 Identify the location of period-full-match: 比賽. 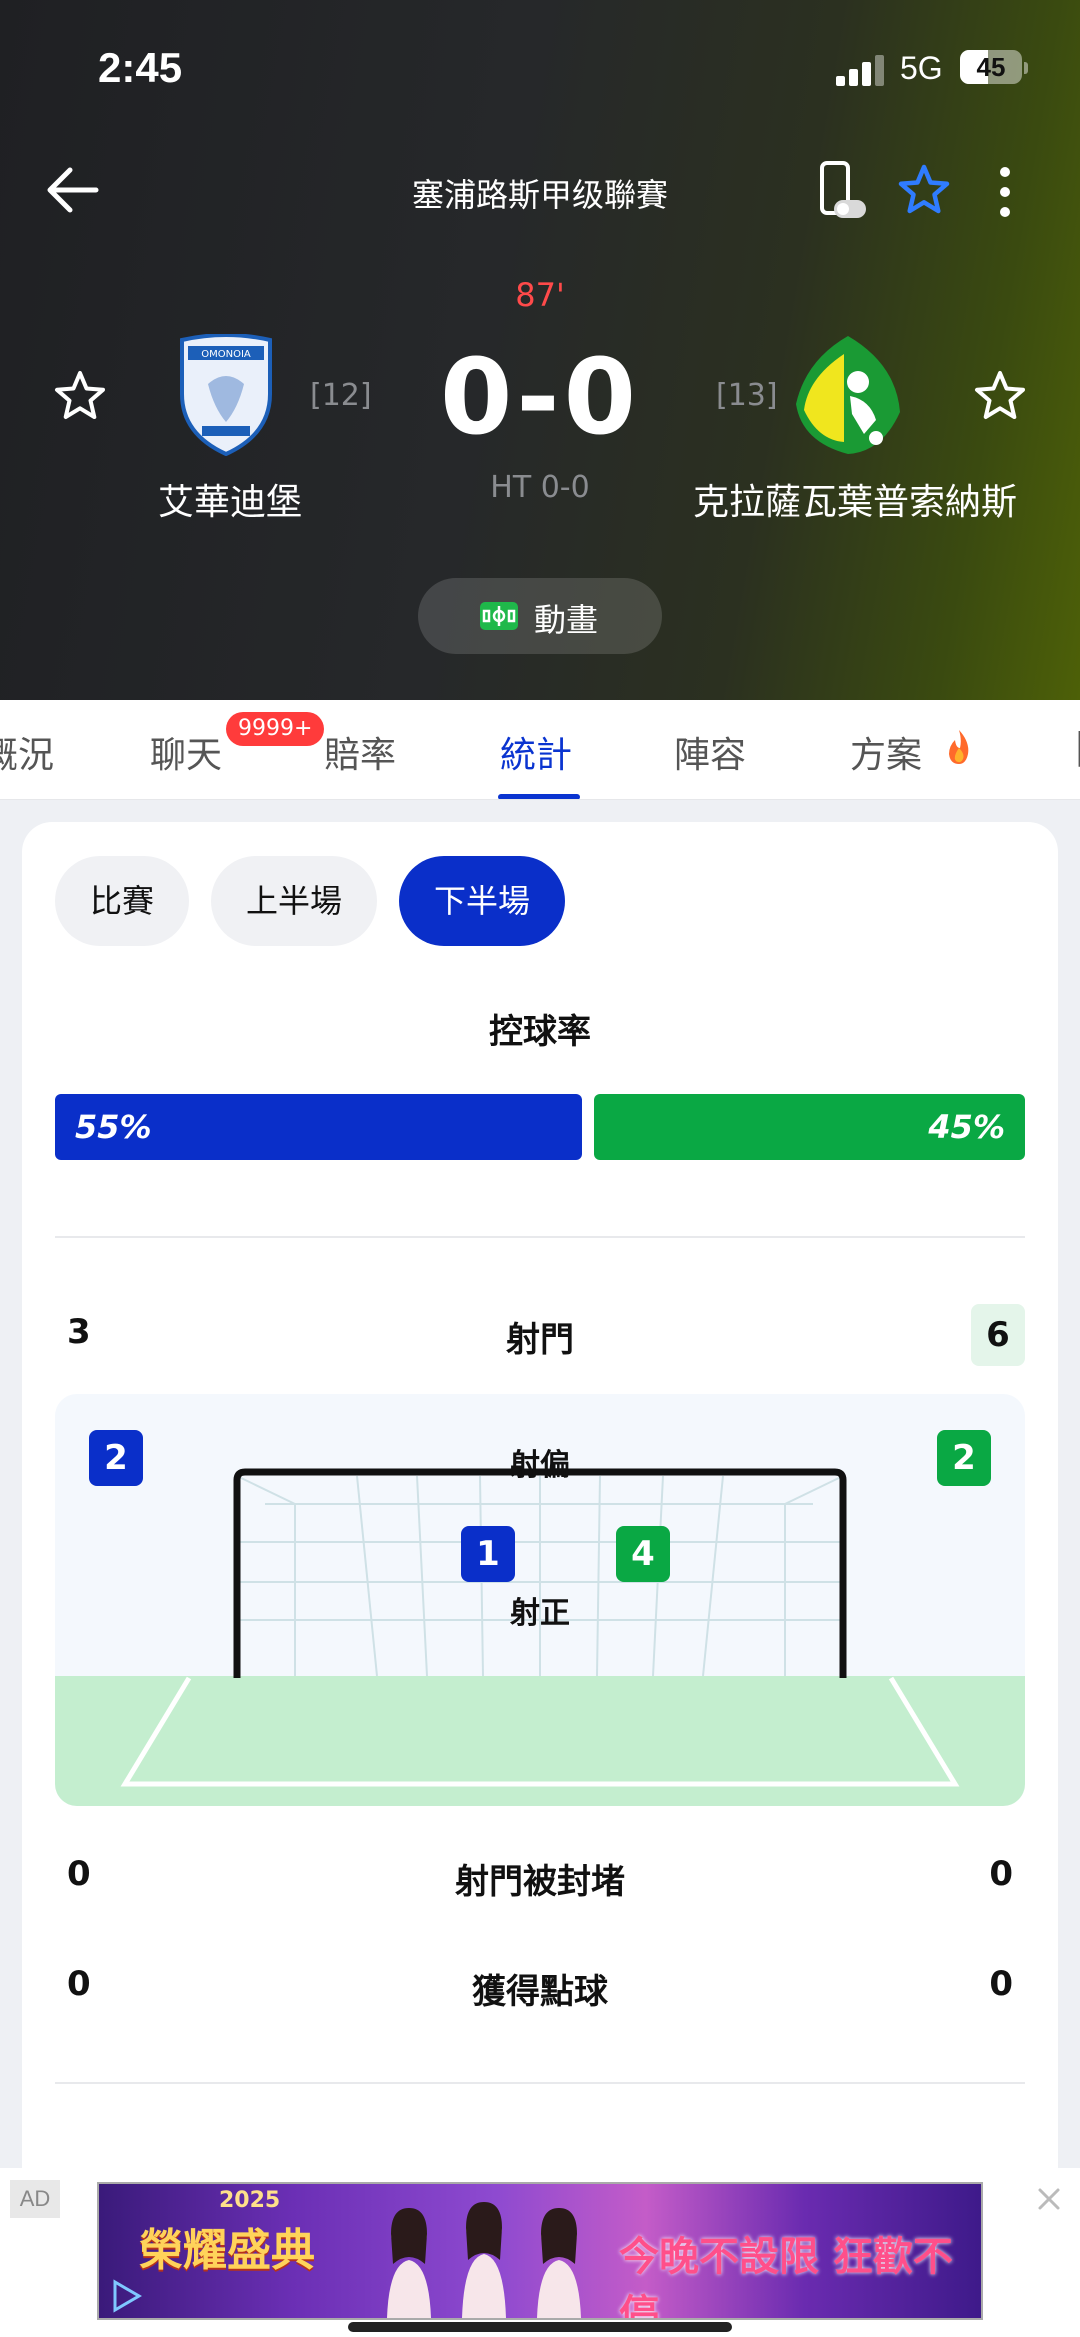
(122, 901).